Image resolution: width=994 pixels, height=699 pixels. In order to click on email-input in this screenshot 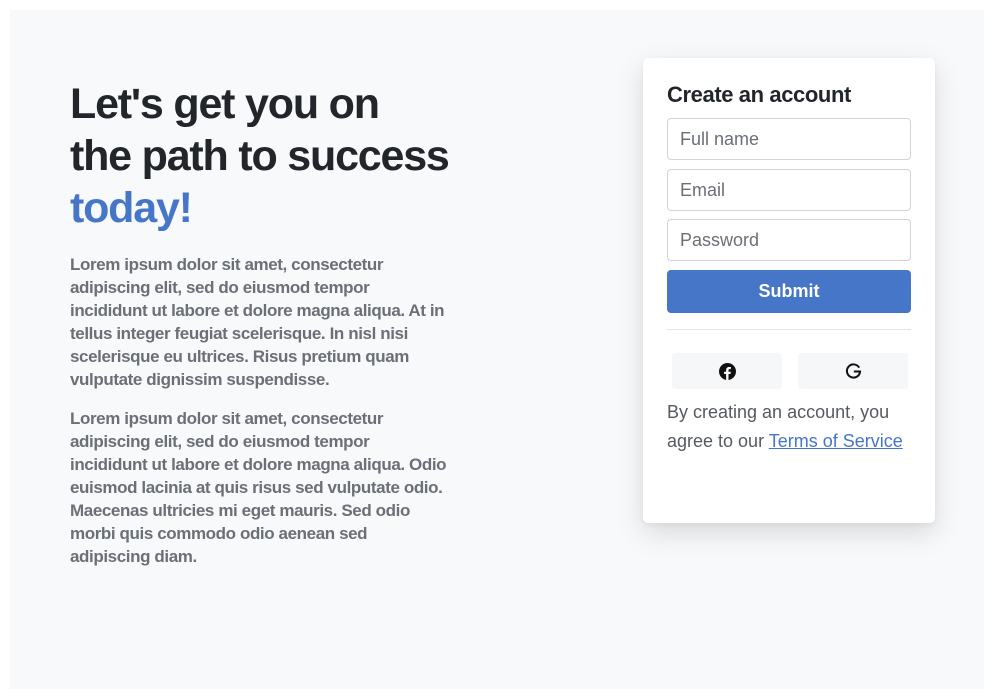, I will do `click(789, 190)`.